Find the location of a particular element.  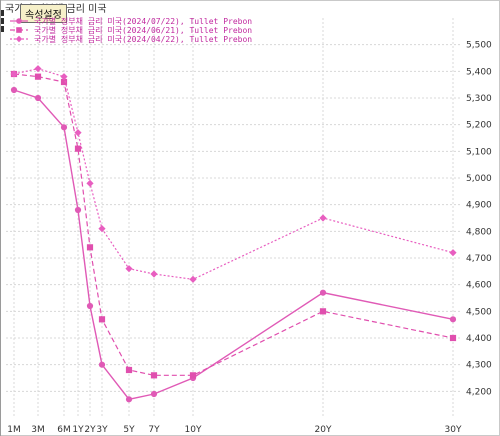

legend-label: 국가별 정부채 금리 미국(2024/04/22), Tullet Prebon is located at coordinates (143, 39).